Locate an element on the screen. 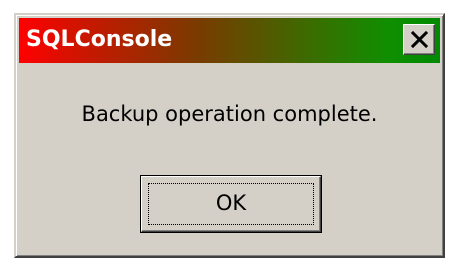 This screenshot has width=456, height=268. ok-button-label: OK is located at coordinates (231, 203).